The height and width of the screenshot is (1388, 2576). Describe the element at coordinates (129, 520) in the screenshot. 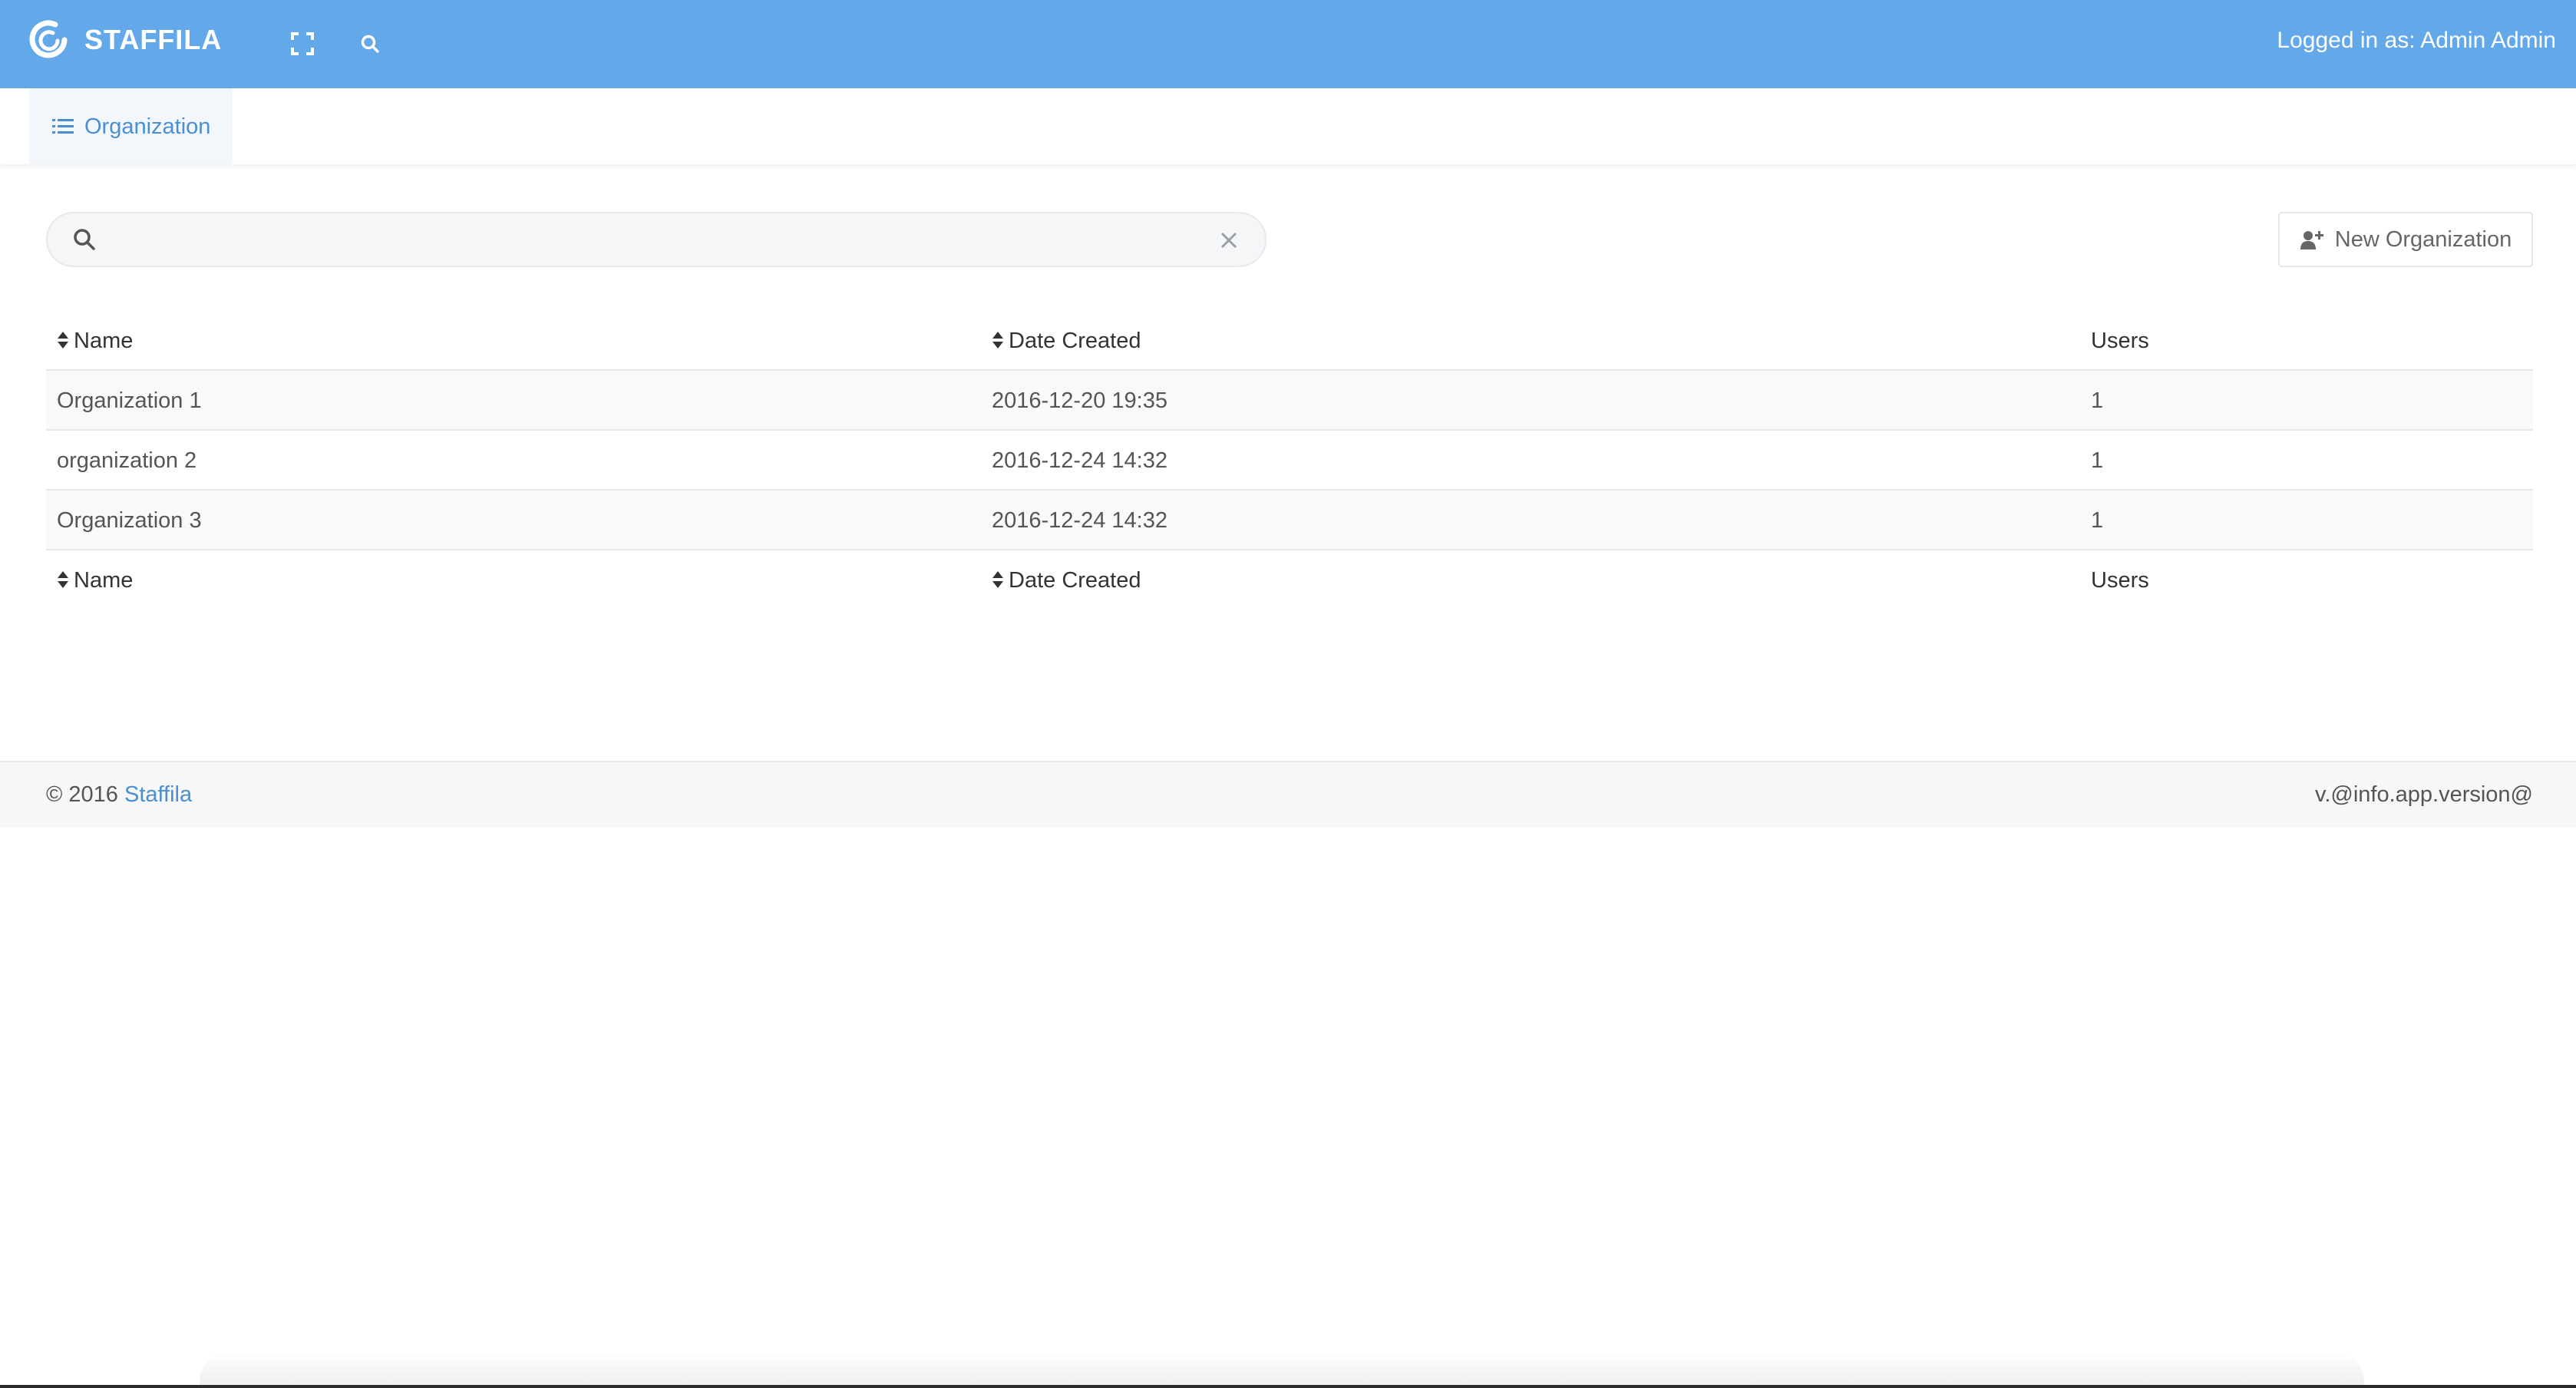

I see `cell-name: Organization 3` at that location.